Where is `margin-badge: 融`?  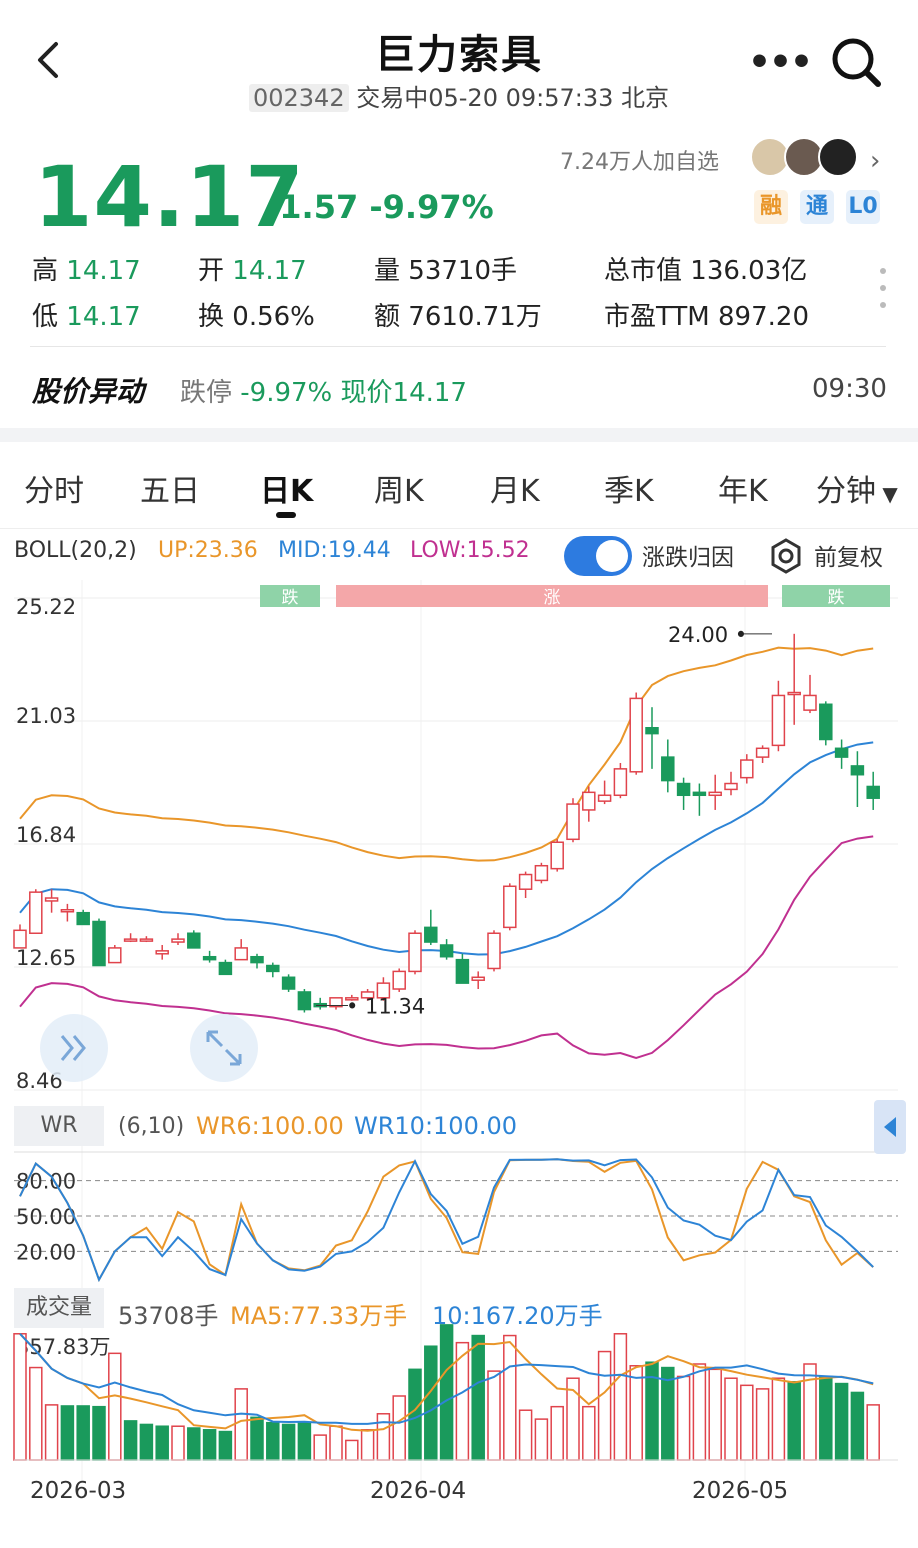
margin-badge: 融 is located at coordinates (771, 207).